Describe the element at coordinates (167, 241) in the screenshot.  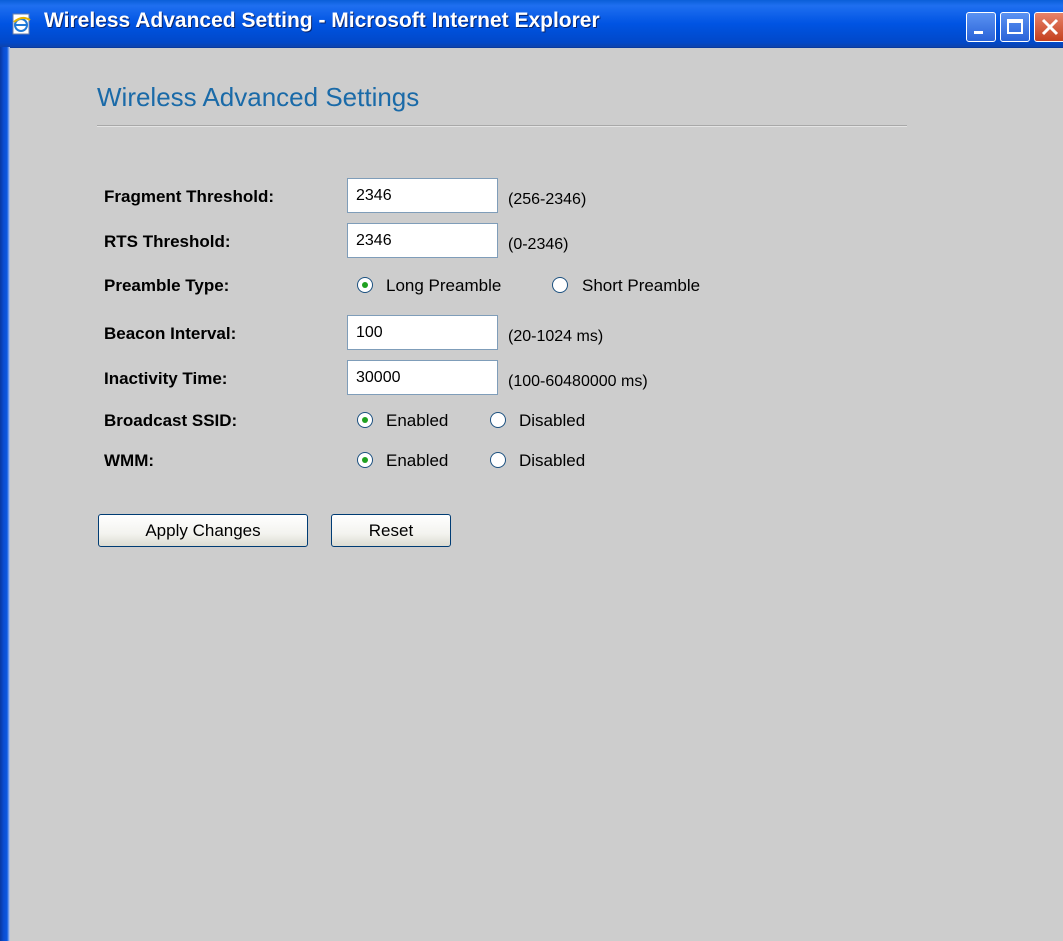
I see `rts-threshold-label: RTS Threshold:` at that location.